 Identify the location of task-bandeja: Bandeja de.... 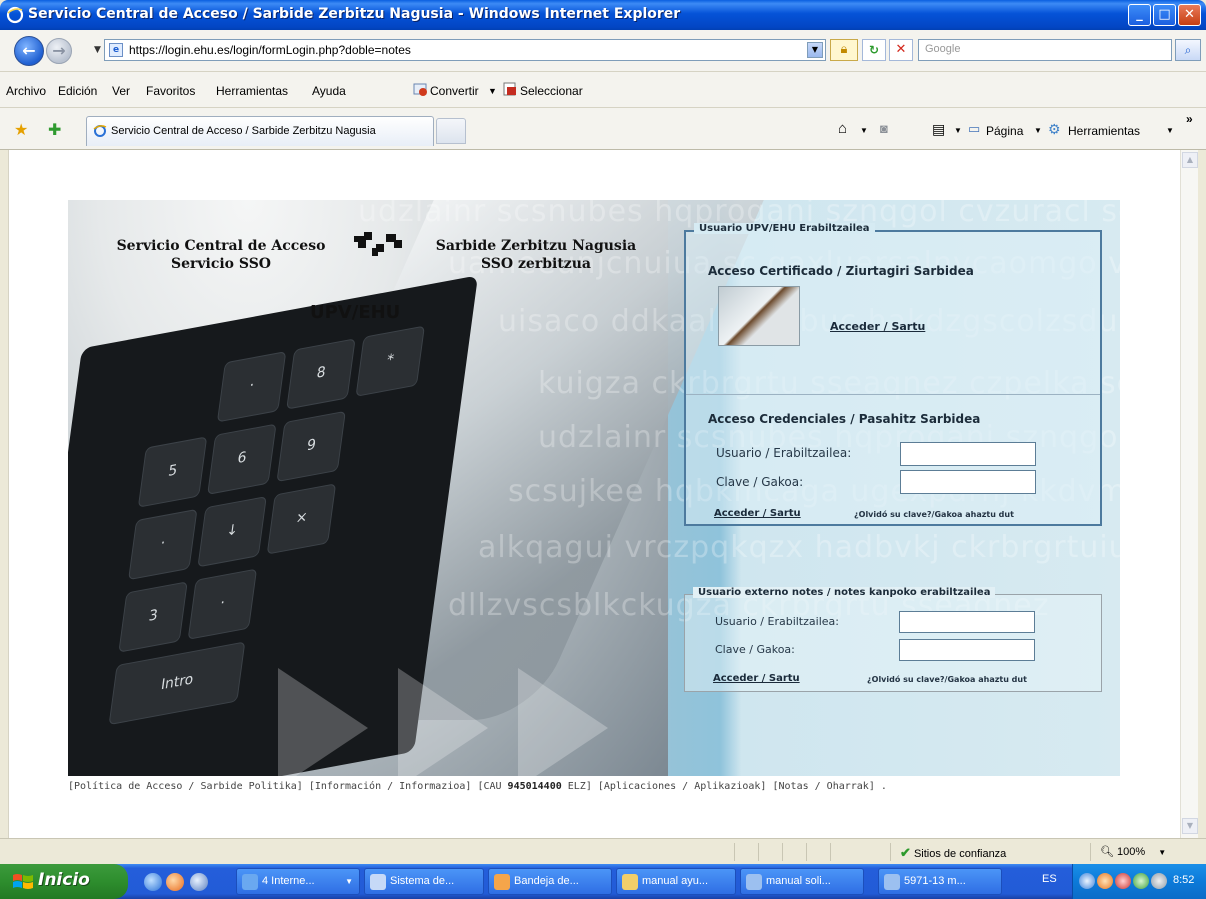
(550, 881).